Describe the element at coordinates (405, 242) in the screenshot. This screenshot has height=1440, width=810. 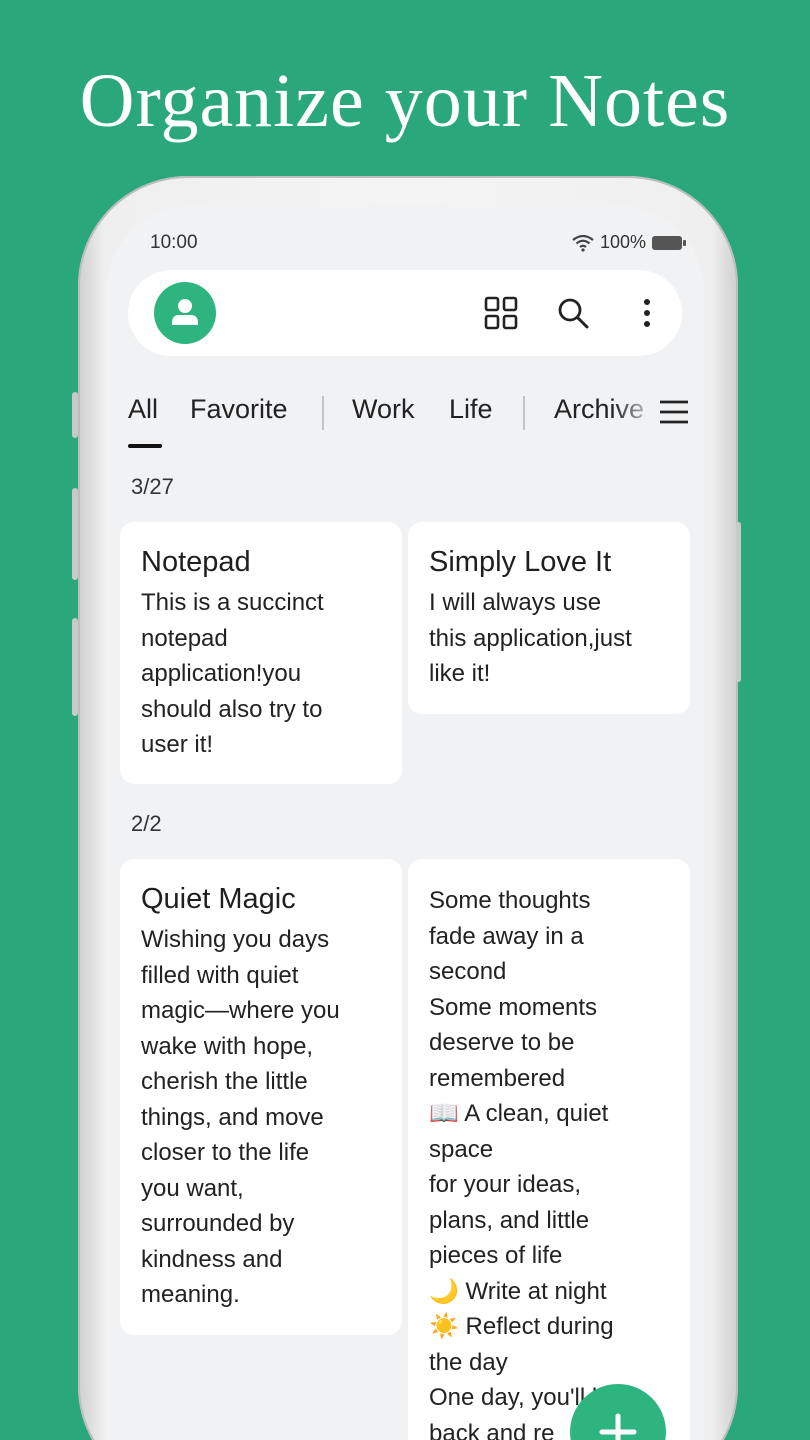
I see `status-bar: 10:00 100%` at that location.